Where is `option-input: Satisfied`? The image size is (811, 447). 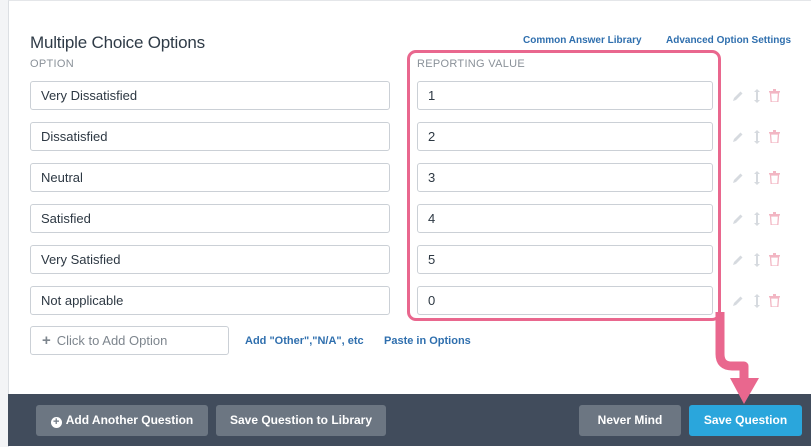 option-input: Satisfied is located at coordinates (210, 218).